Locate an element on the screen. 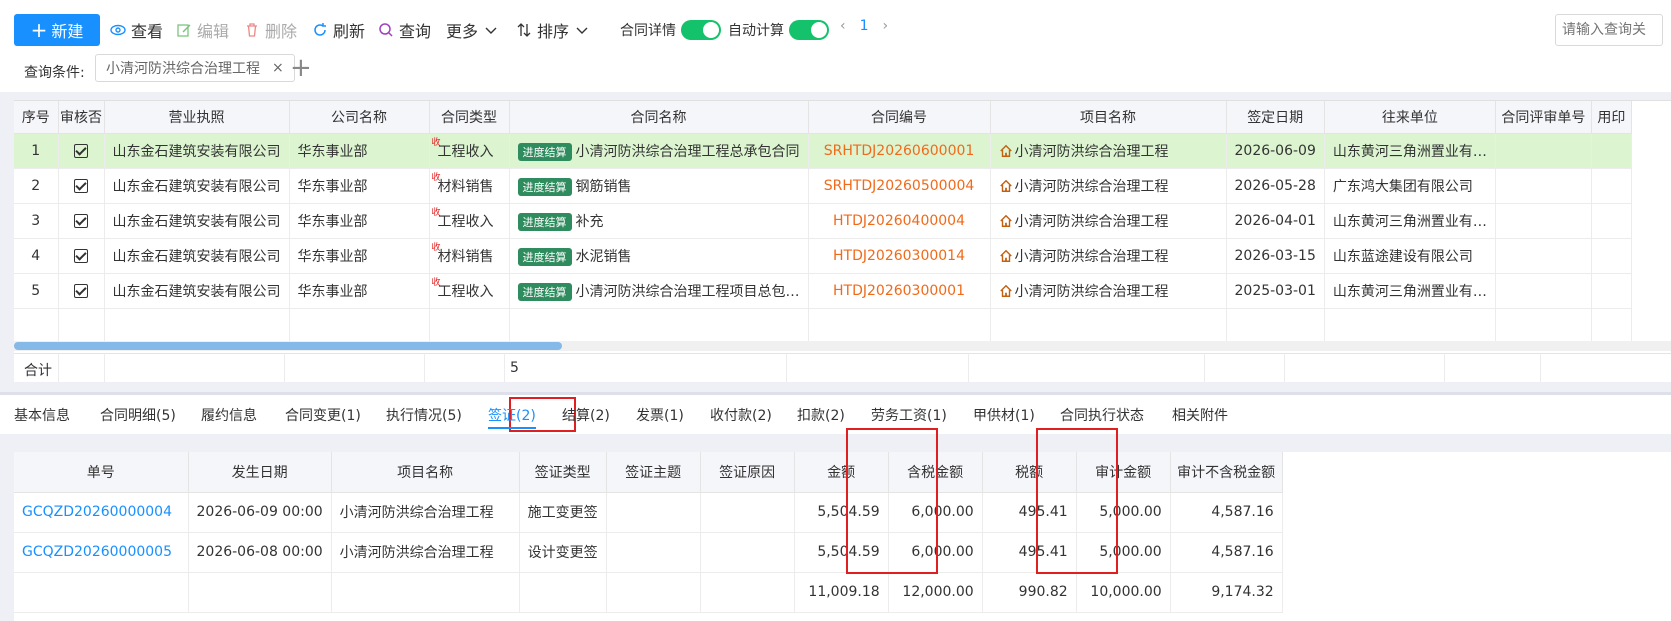  tab-item: 执行情况(5) is located at coordinates (424, 415).